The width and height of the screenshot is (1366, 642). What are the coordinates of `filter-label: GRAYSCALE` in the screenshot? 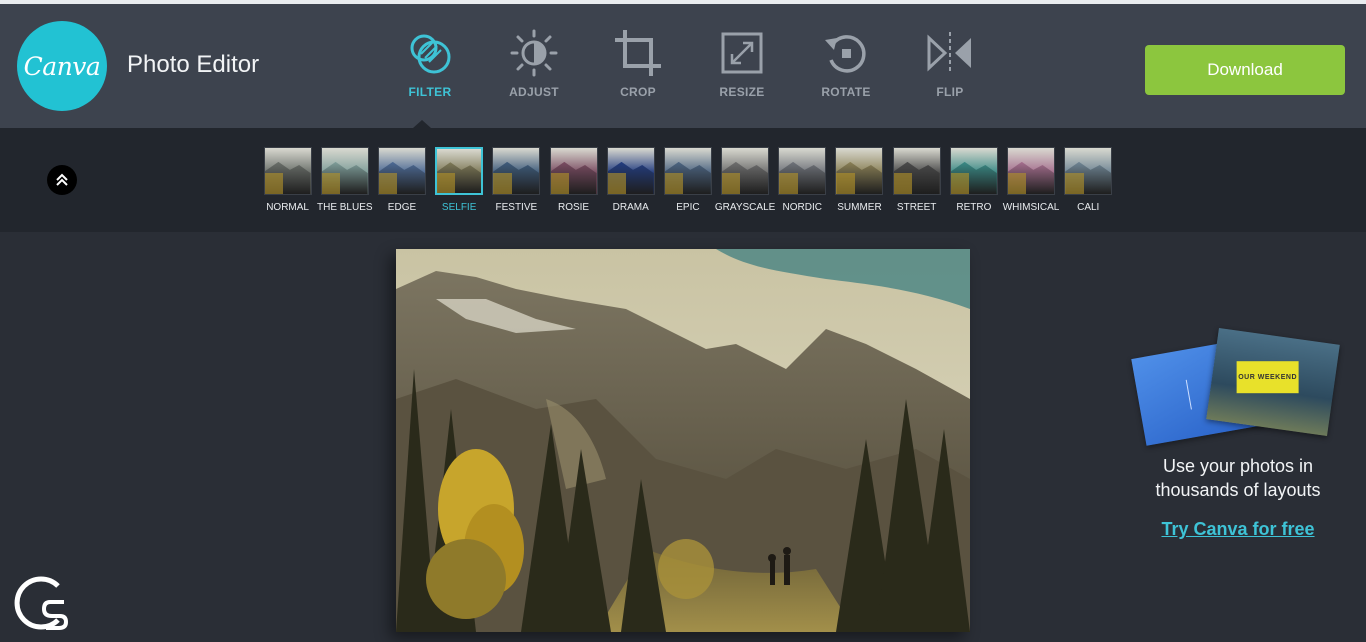 It's located at (745, 207).